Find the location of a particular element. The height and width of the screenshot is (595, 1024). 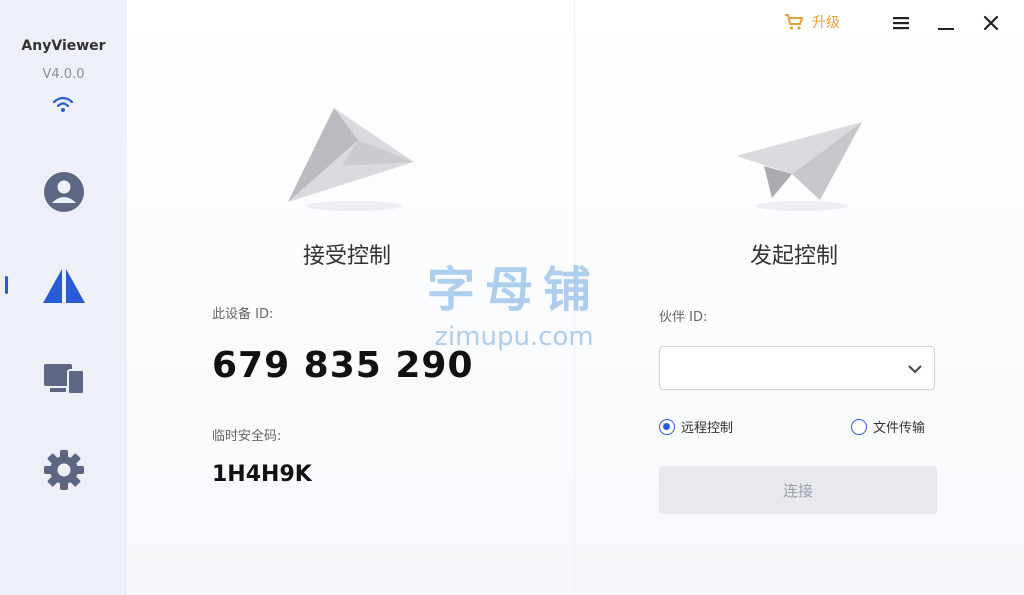

connect-button: 连接 is located at coordinates (798, 490).